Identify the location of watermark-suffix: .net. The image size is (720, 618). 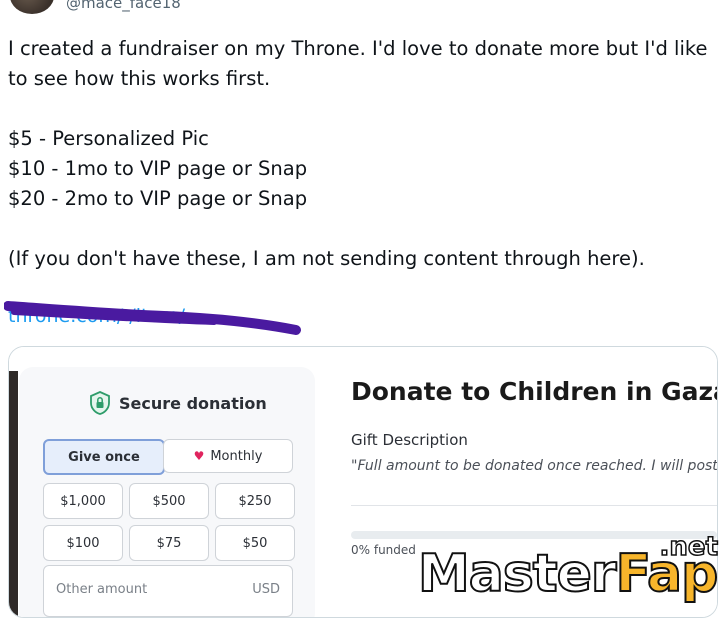
(689, 547).